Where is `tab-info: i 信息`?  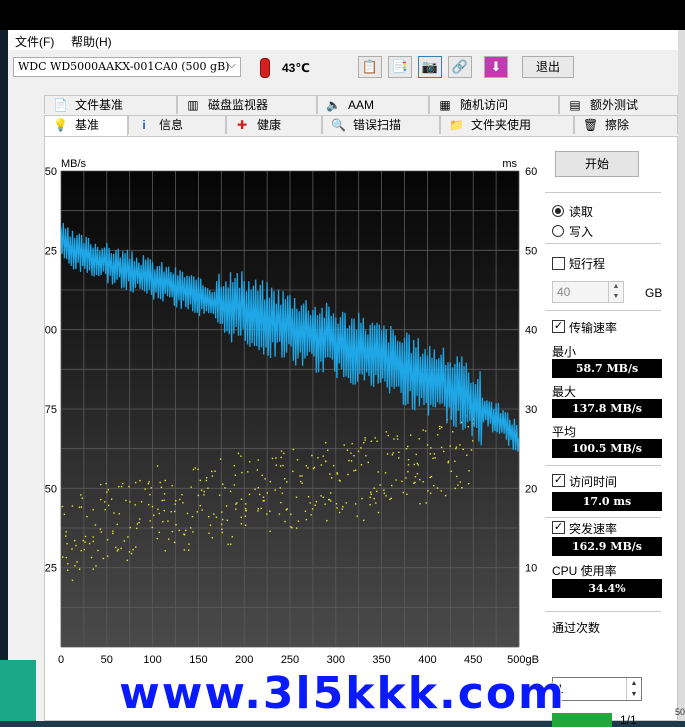
tab-info: i 信息 is located at coordinates (177, 124).